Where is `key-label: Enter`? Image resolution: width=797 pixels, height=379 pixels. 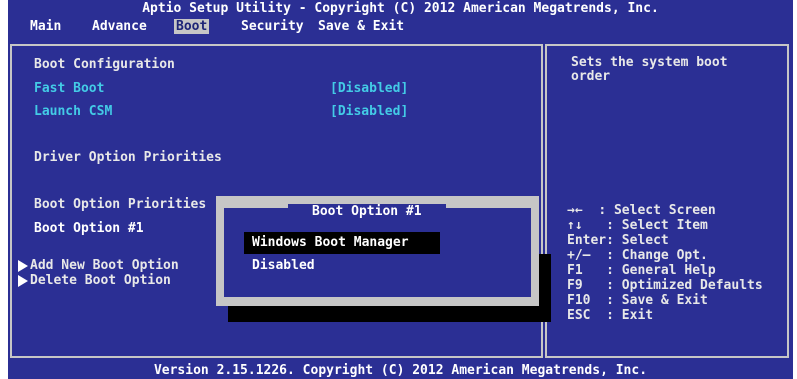 key-label: Enter is located at coordinates (587, 240).